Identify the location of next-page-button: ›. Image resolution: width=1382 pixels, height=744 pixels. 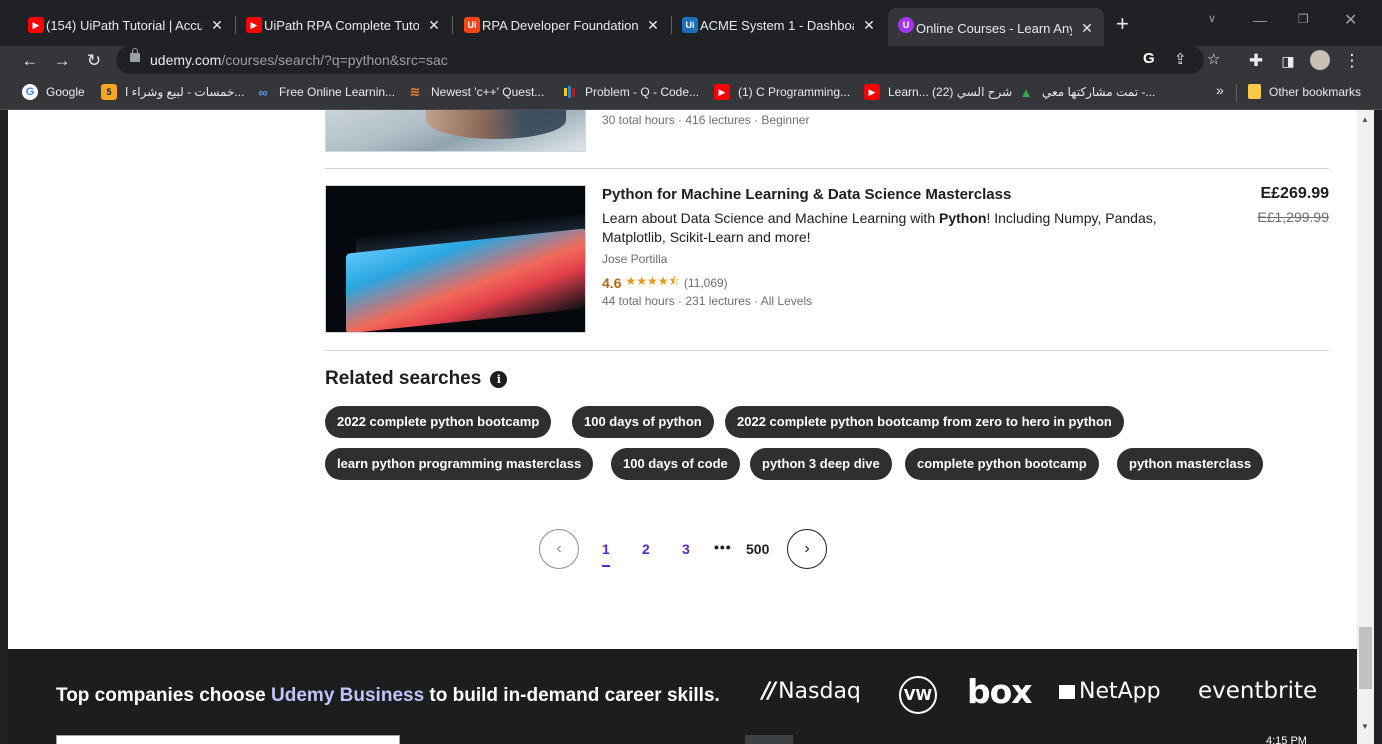
(807, 549).